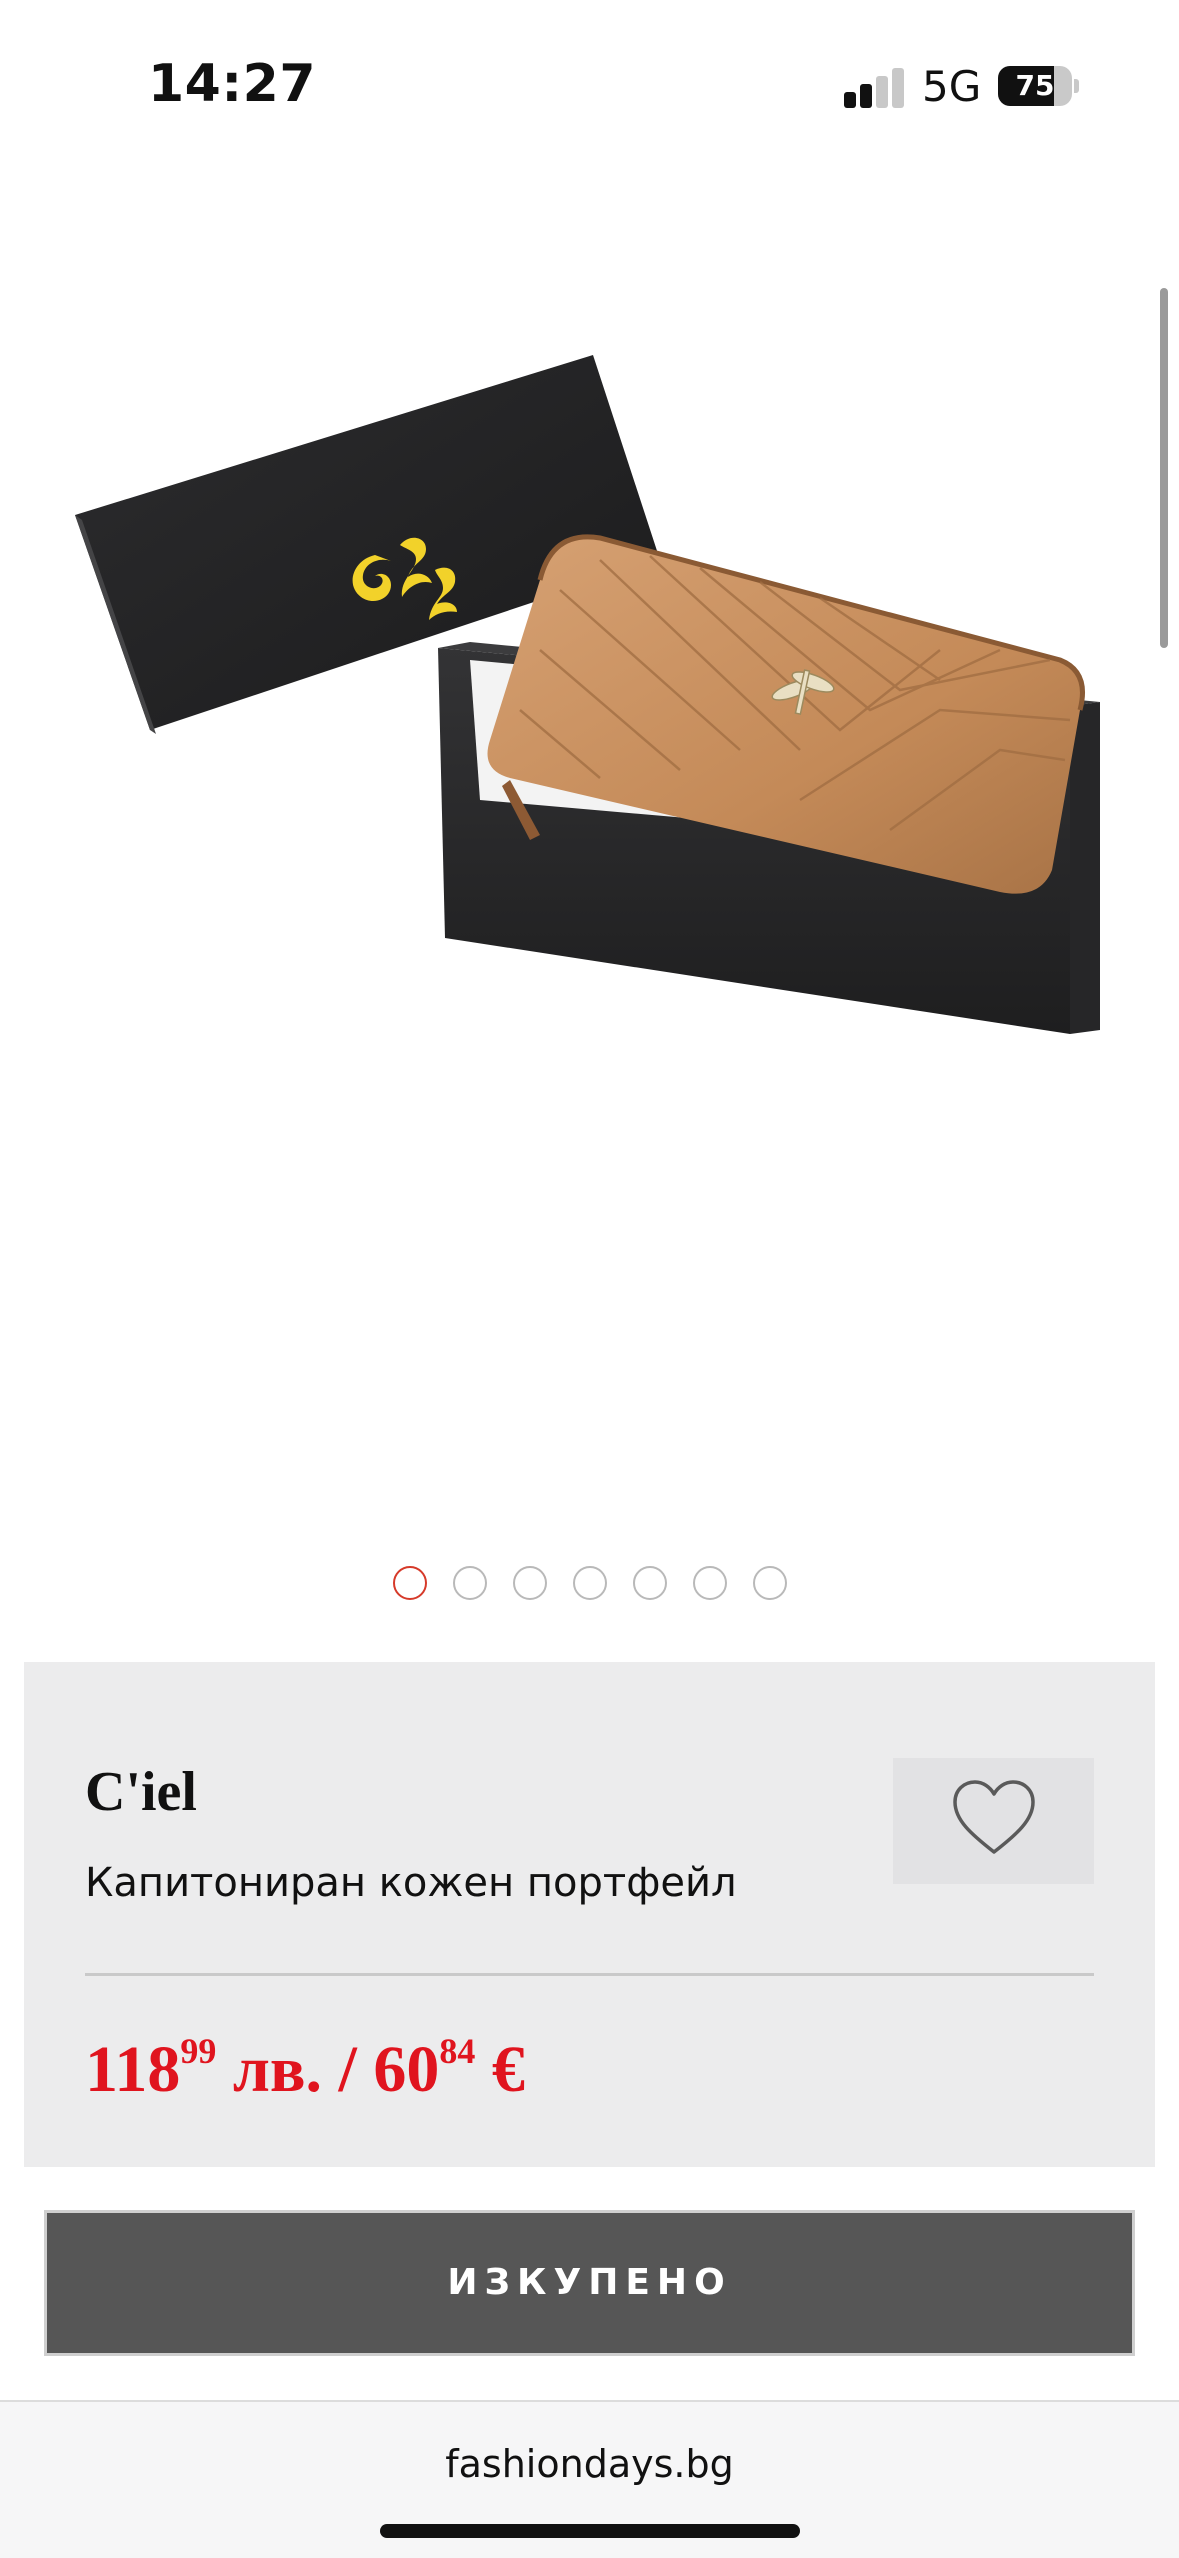  Describe the element at coordinates (589, 2464) in the screenshot. I see `url-text: fashiondays.bg` at that location.